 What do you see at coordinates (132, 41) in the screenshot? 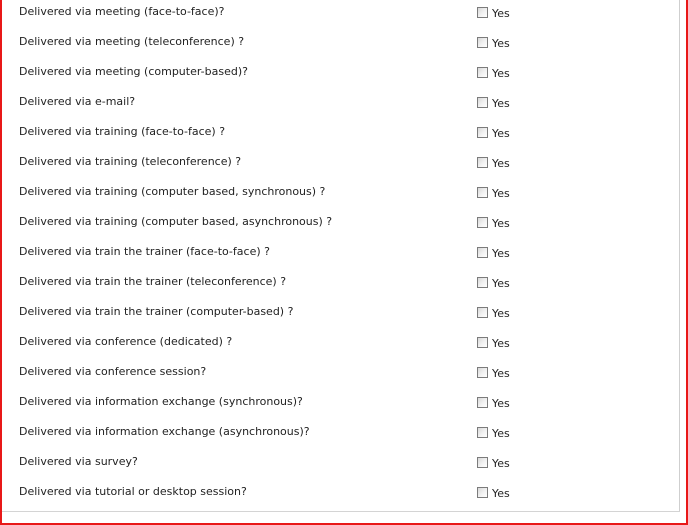
I see `question-label: Delivered via meeting (teleconference) ?` at bounding box center [132, 41].